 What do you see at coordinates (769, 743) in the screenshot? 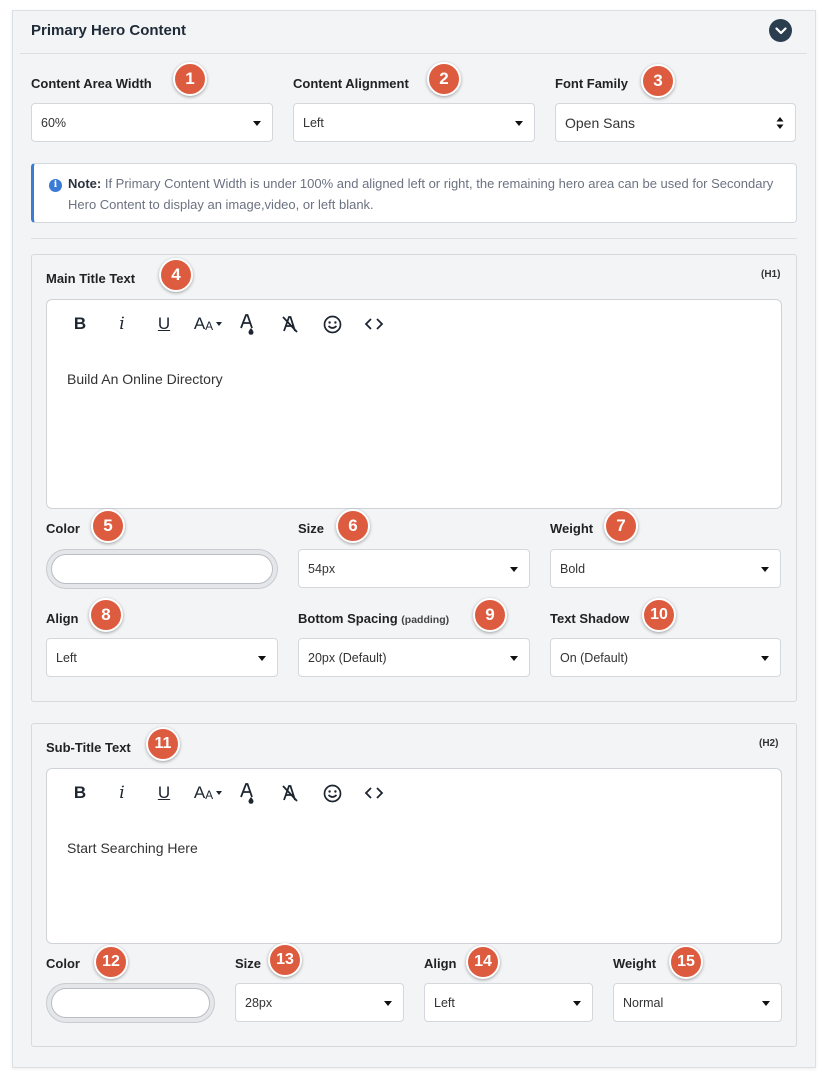
I see `heading-tag: (H2)` at bounding box center [769, 743].